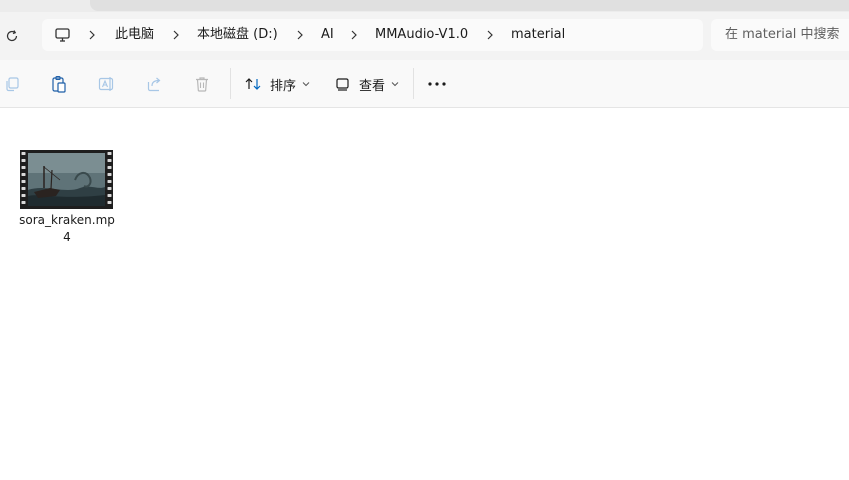 The height and width of the screenshot is (480, 849). Describe the element at coordinates (134, 35) in the screenshot. I see `breadcrumb-this-pc: 此电脑` at that location.